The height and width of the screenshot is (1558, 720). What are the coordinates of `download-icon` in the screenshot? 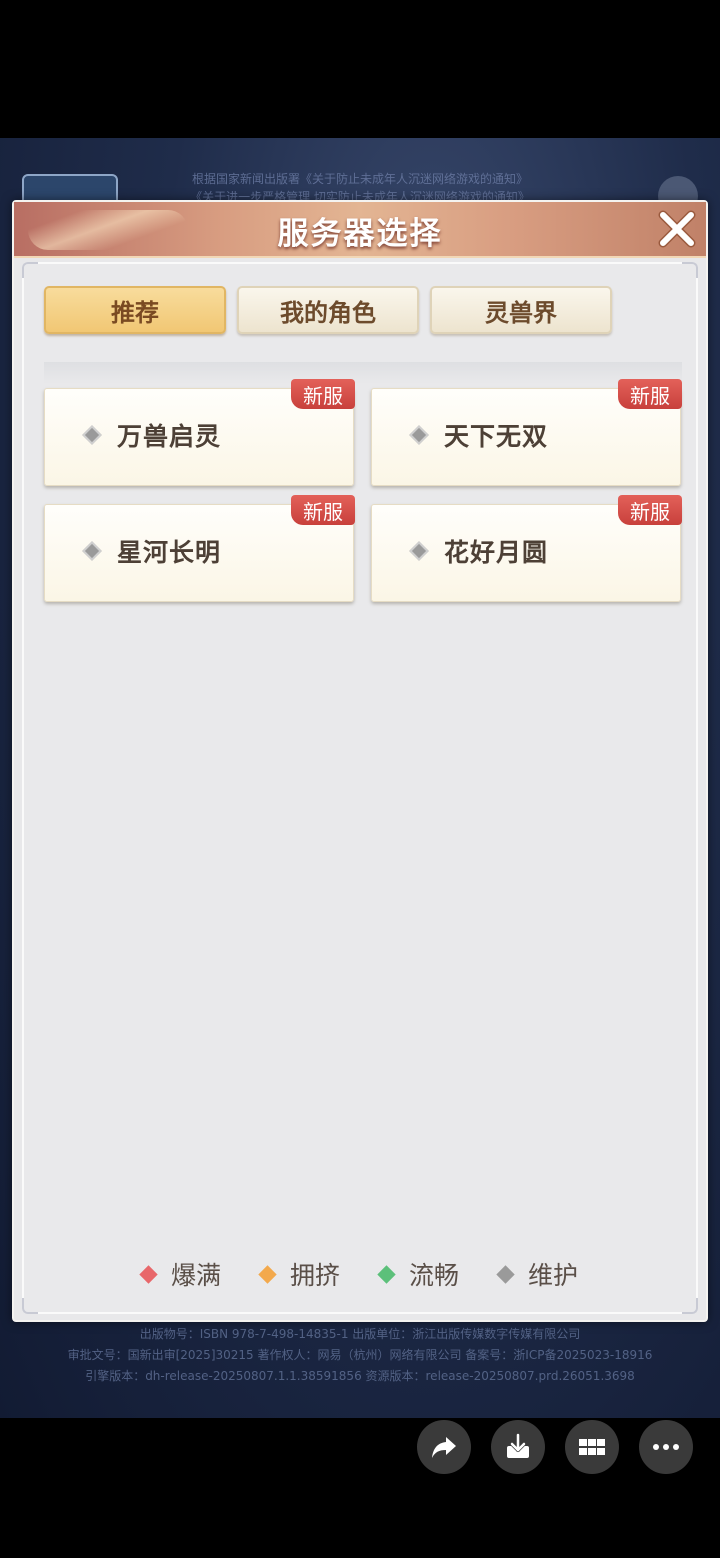 It's located at (518, 1445).